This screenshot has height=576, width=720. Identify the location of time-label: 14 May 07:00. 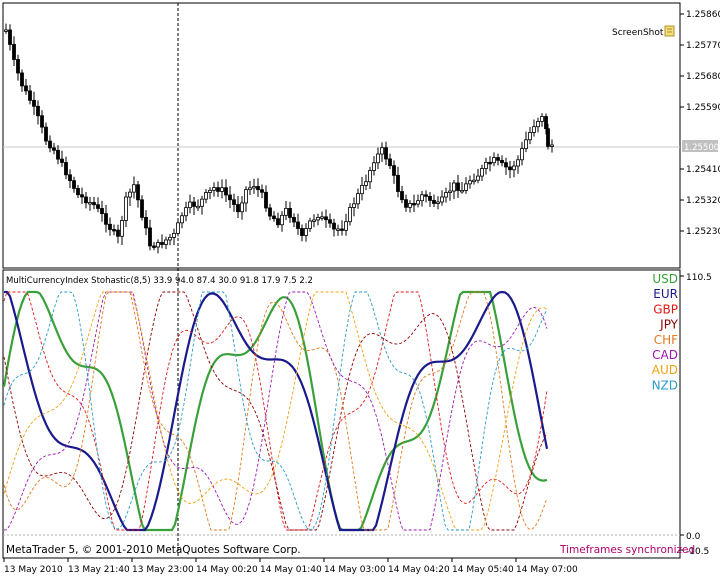
(547, 570).